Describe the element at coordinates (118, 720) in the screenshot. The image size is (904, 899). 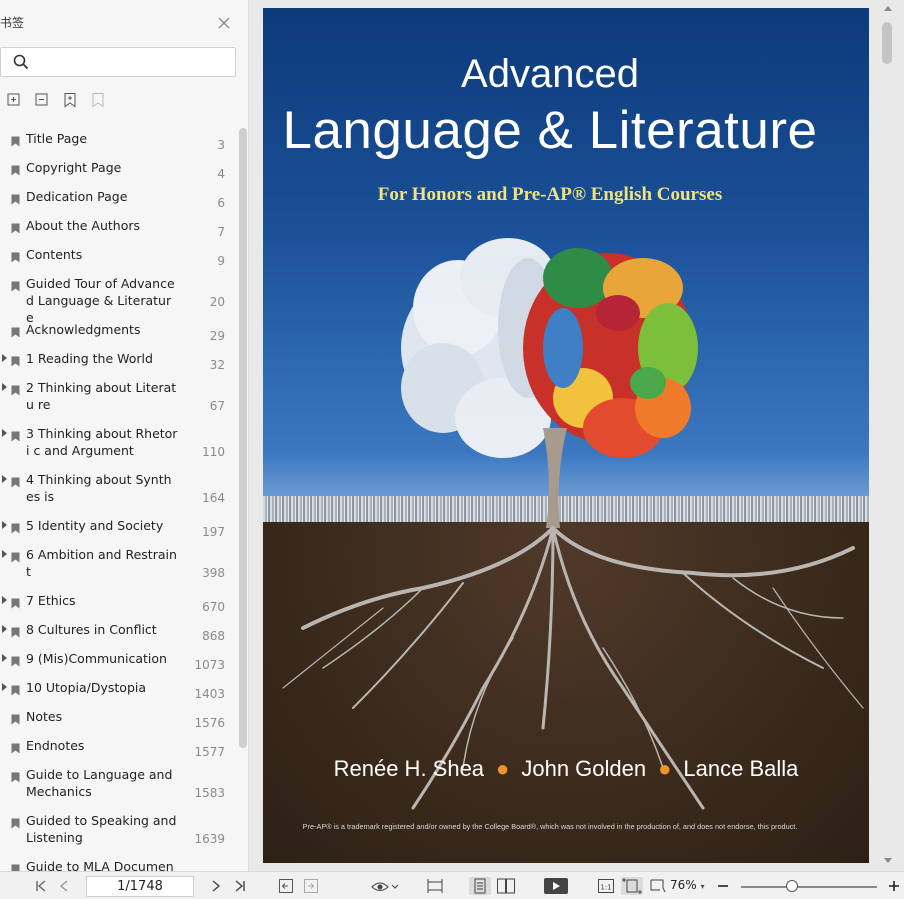
I see `bookmark-item: Notes 1576` at that location.